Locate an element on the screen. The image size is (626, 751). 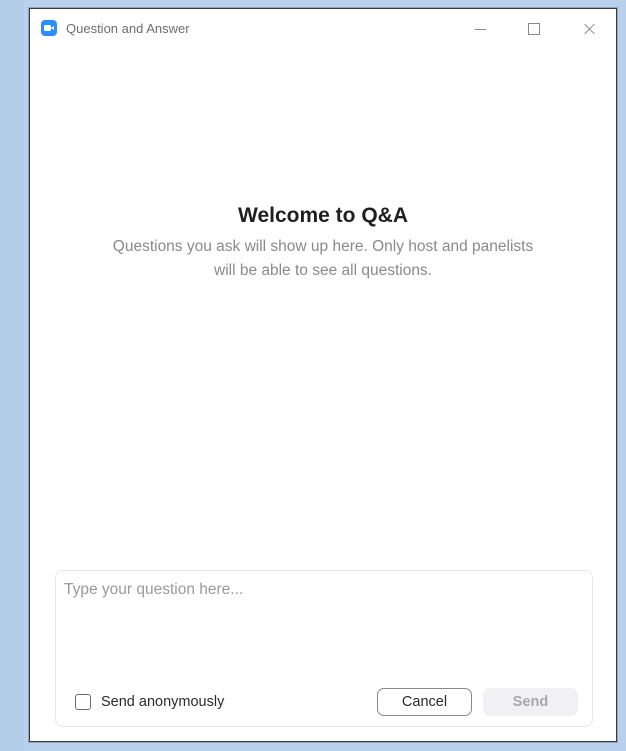
desktop-background is located at coordinates (12, 375).